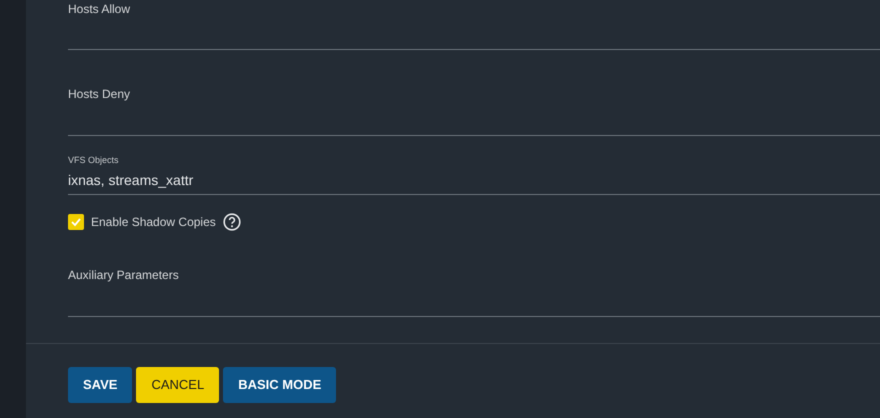 This screenshot has height=418, width=880. What do you see at coordinates (94, 160) in the screenshot?
I see `field-label: VFS Objects` at bounding box center [94, 160].